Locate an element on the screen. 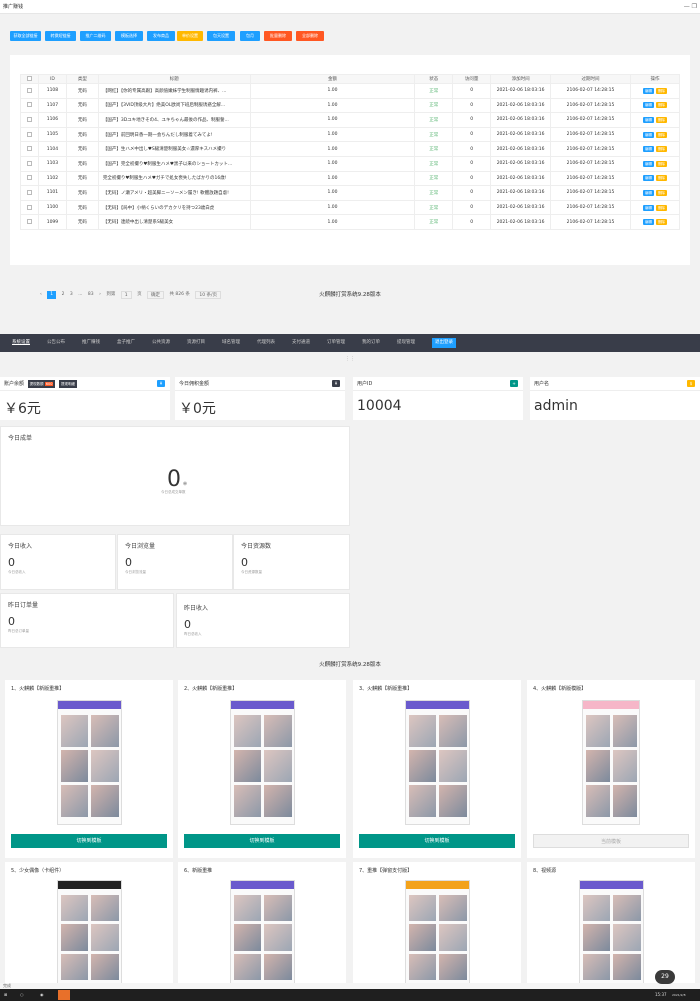 The image size is (700, 1001). toolbar-button: 模板选择 is located at coordinates (129, 36).